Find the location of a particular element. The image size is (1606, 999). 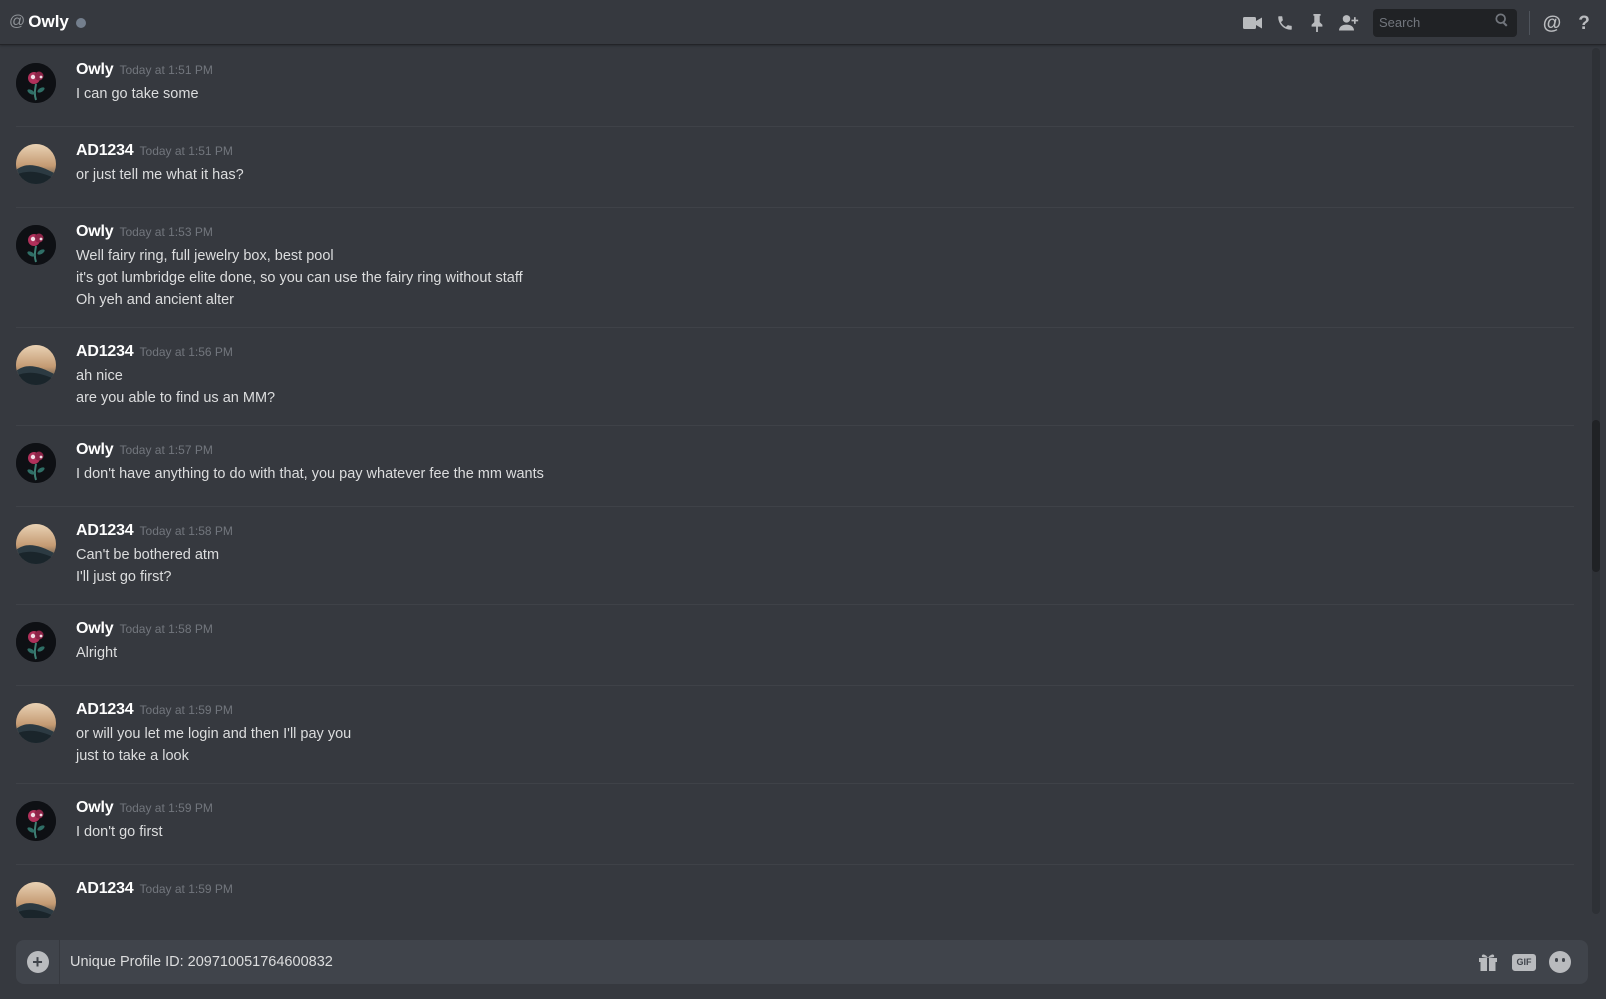

message-text: I don't go first is located at coordinates (119, 832).